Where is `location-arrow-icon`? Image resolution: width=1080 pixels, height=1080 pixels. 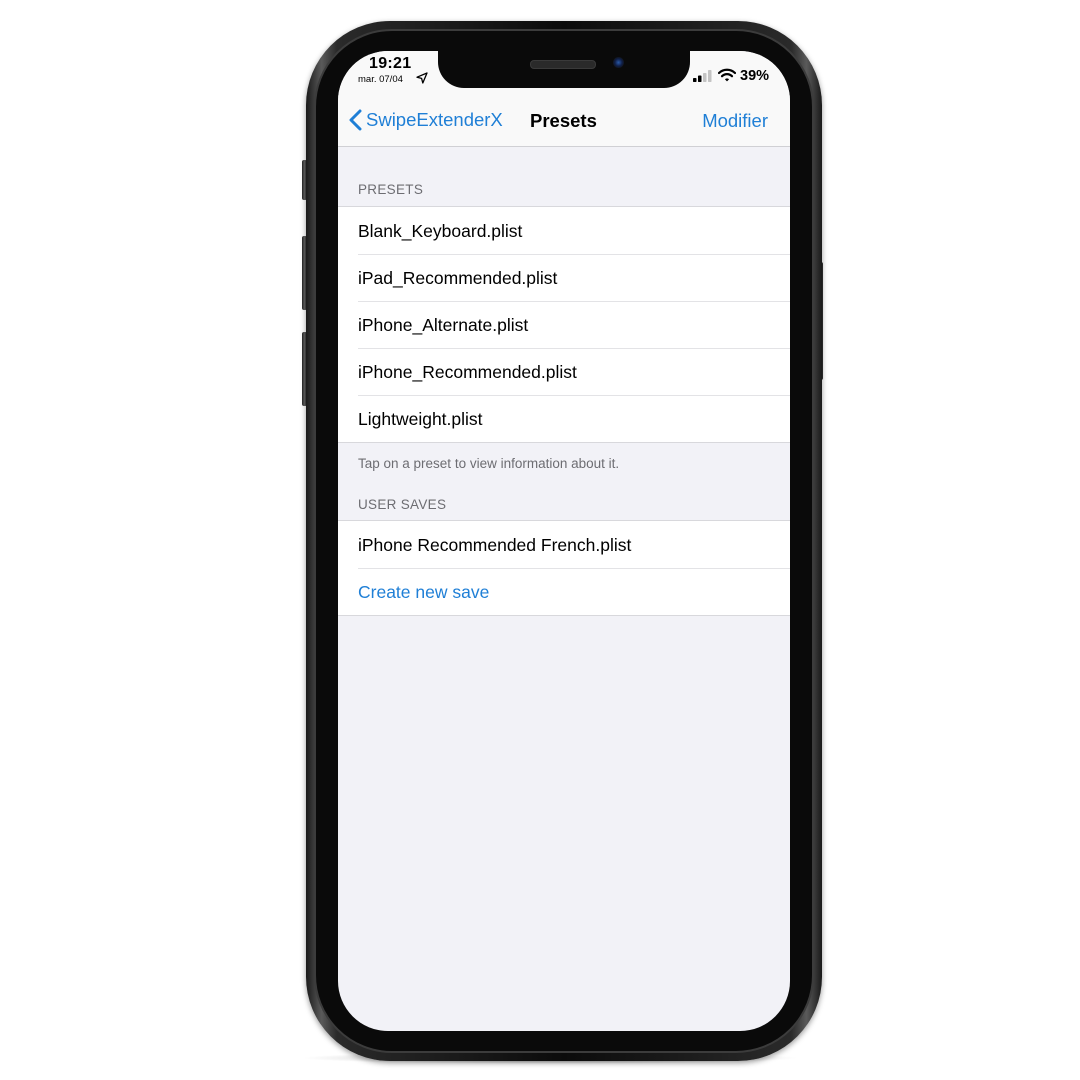
location-arrow-icon is located at coordinates (422, 78).